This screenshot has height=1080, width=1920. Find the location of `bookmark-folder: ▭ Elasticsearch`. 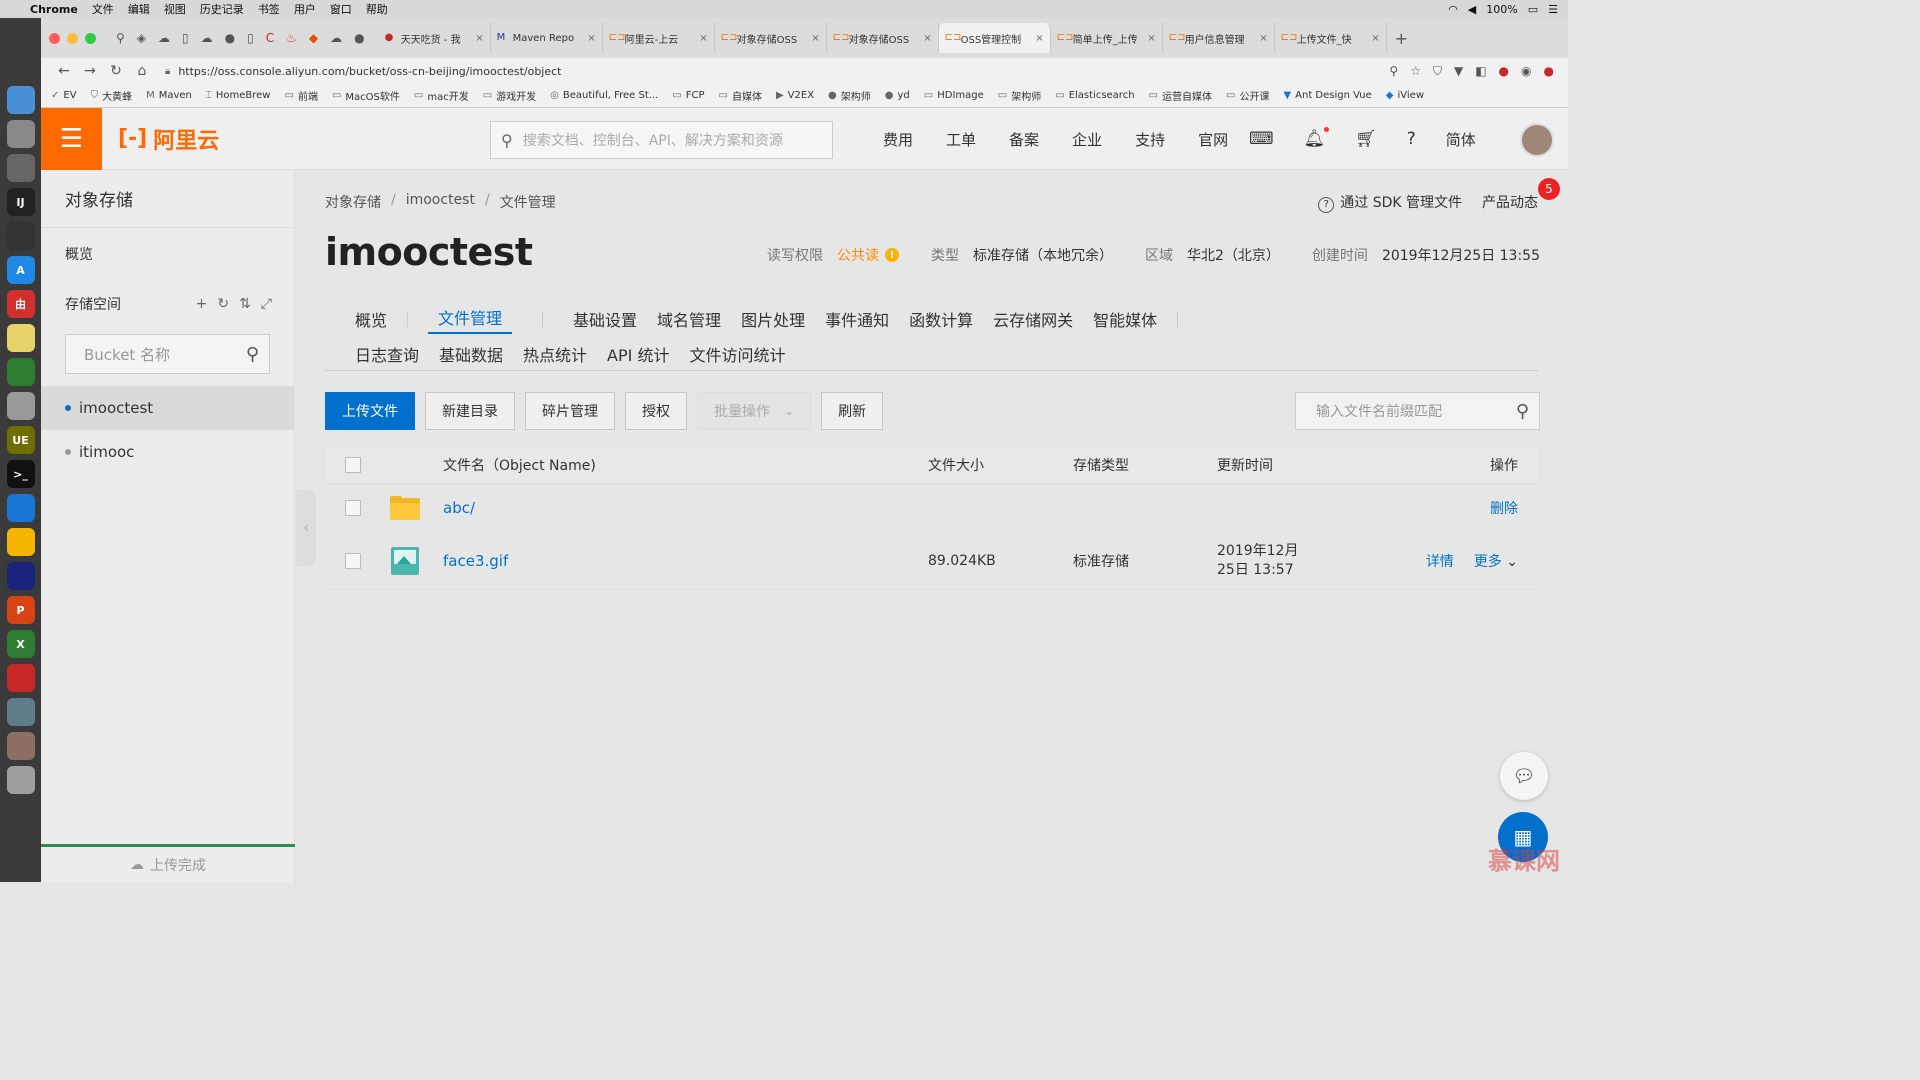

bookmark-folder: ▭ Elasticsearch is located at coordinates (1094, 95).